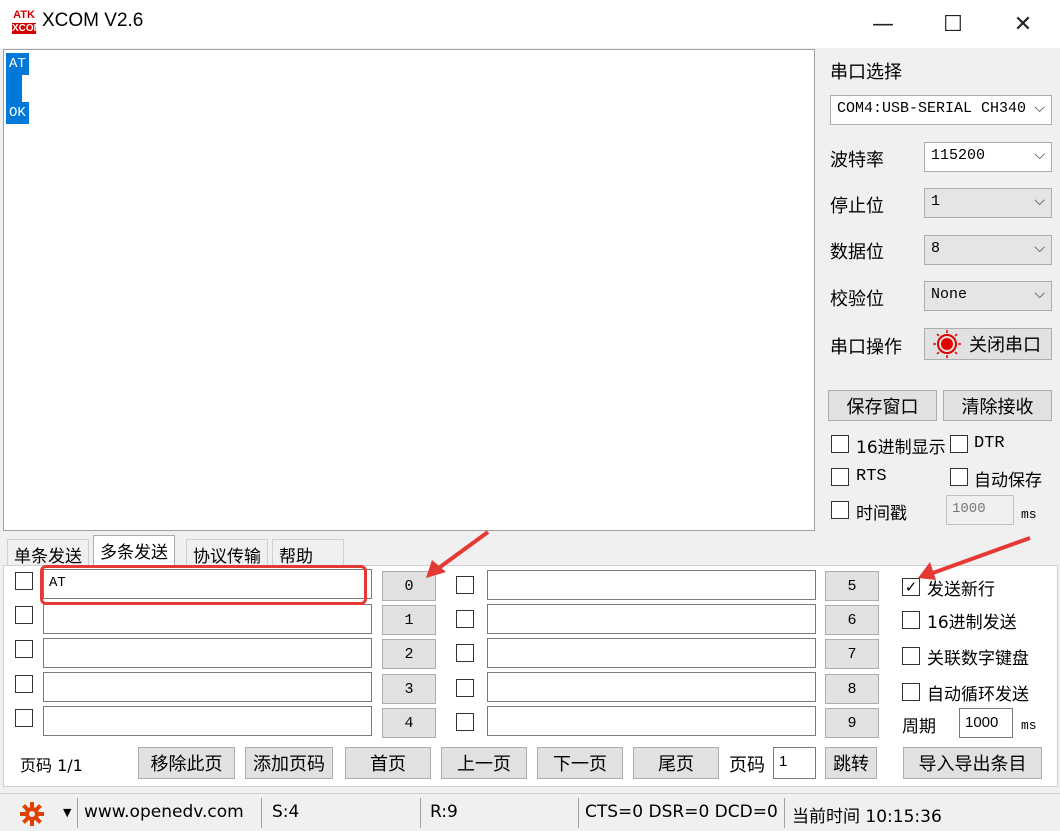  Describe the element at coordinates (988, 203) in the screenshot. I see `stopbits-select: 1 ⌵` at that location.